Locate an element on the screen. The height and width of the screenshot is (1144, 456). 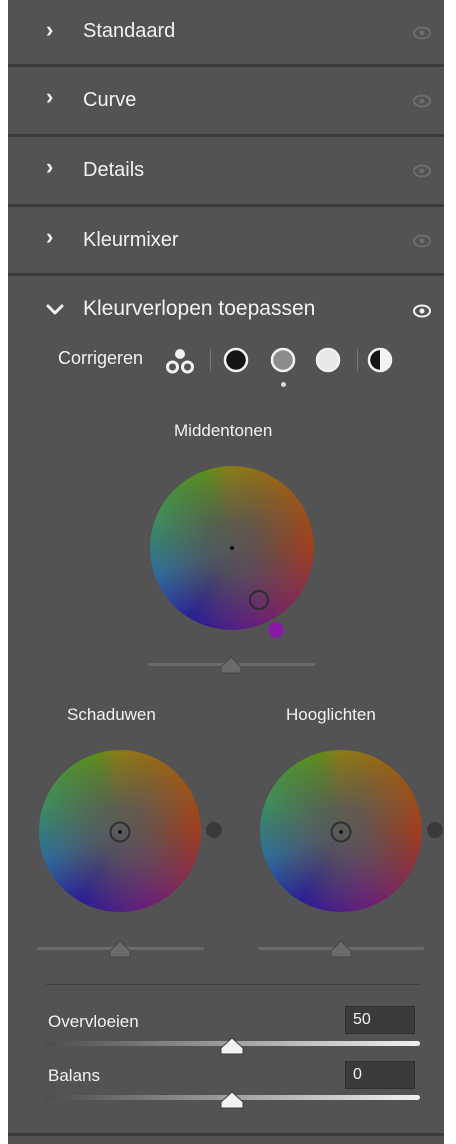
wheel-center-dot is located at coordinates (232, 548).